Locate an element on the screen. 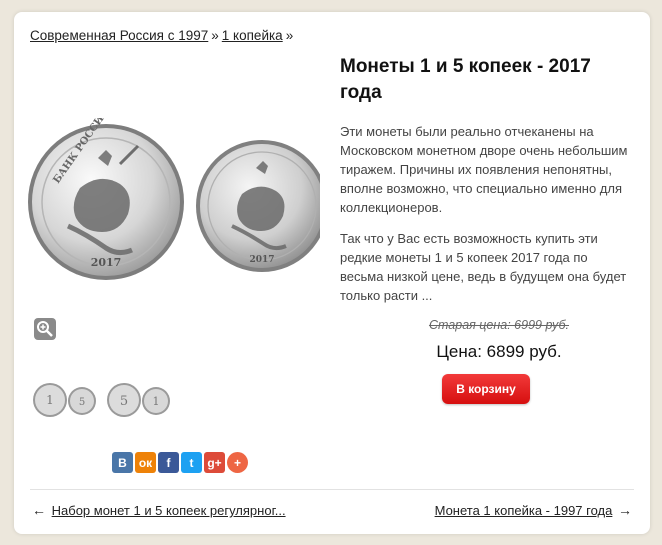 Image resolution: width=662 pixels, height=545 pixels. breadcrumb: Современная Россия с 1997» 1 копейка» is located at coordinates (163, 35).